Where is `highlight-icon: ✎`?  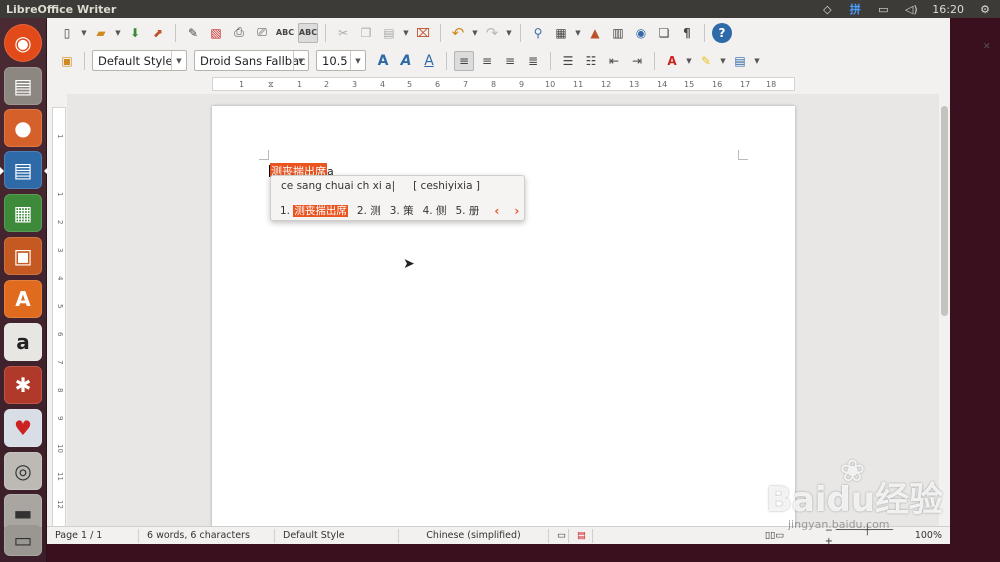 highlight-icon: ✎ is located at coordinates (706, 61).